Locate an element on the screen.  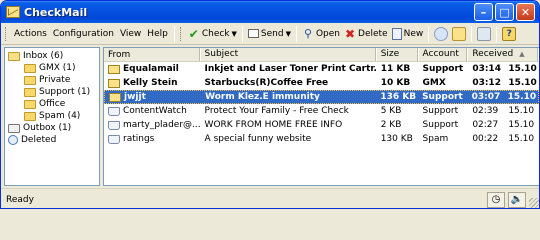
menubar-grip is located at coordinates (6, 33).